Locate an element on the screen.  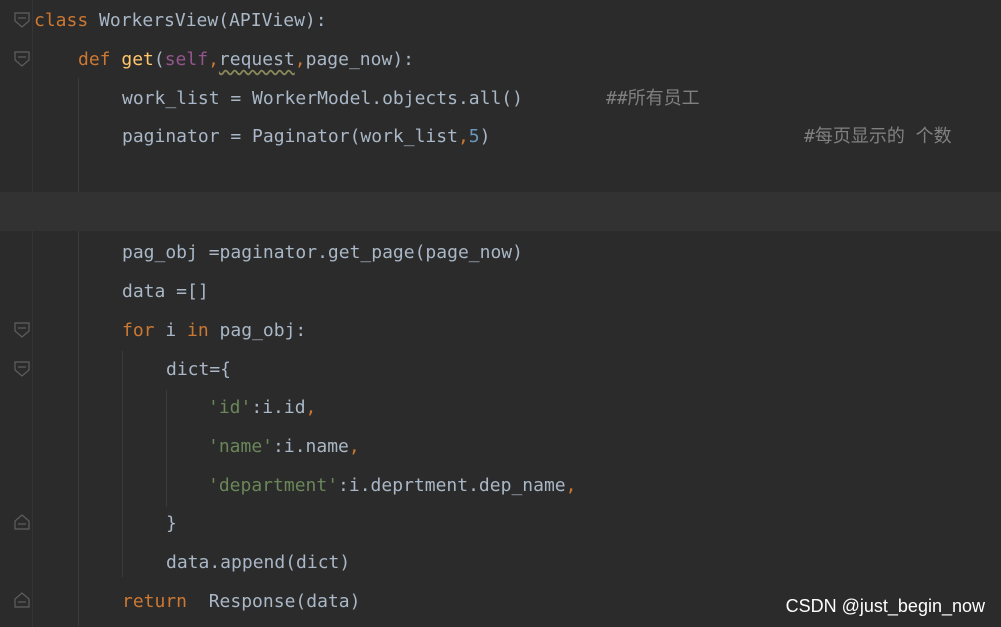
code-text: :i.id is located at coordinates (278, 407).